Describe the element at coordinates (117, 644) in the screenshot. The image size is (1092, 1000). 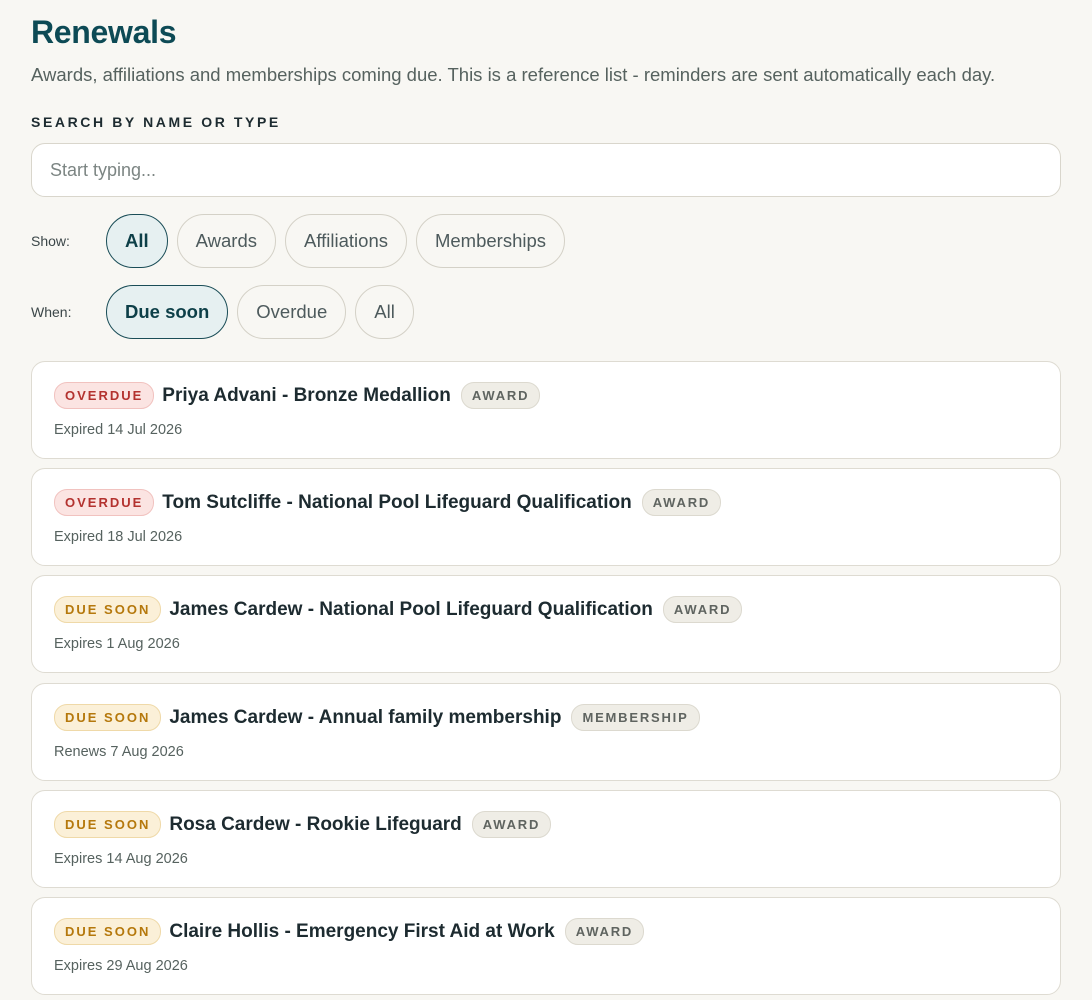
I see `renewal-date: Expires 1 Aug 2026` at that location.